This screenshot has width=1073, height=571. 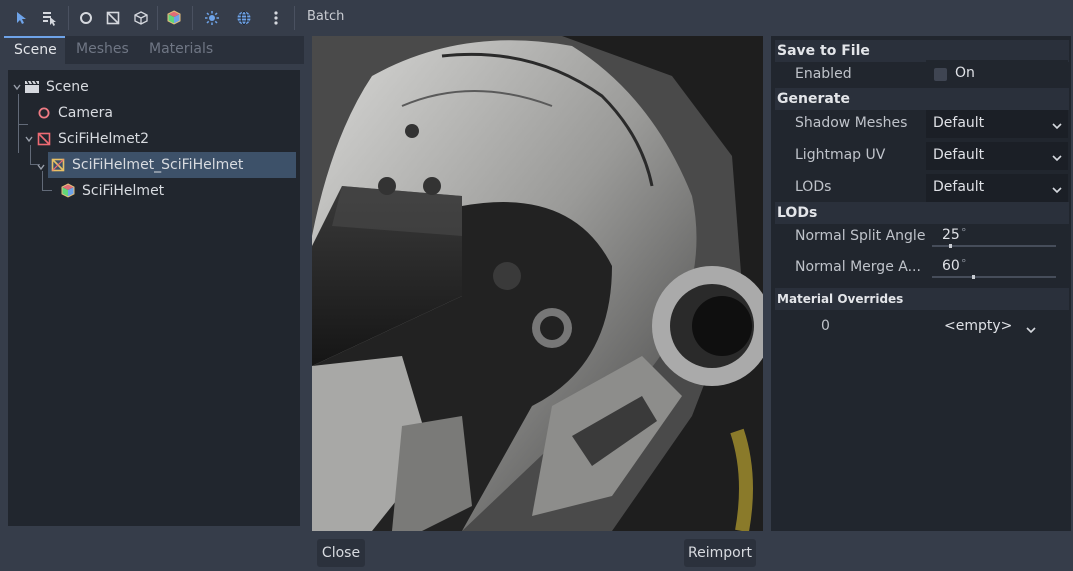 I want to click on checkbox-icon, so click(x=940, y=74).